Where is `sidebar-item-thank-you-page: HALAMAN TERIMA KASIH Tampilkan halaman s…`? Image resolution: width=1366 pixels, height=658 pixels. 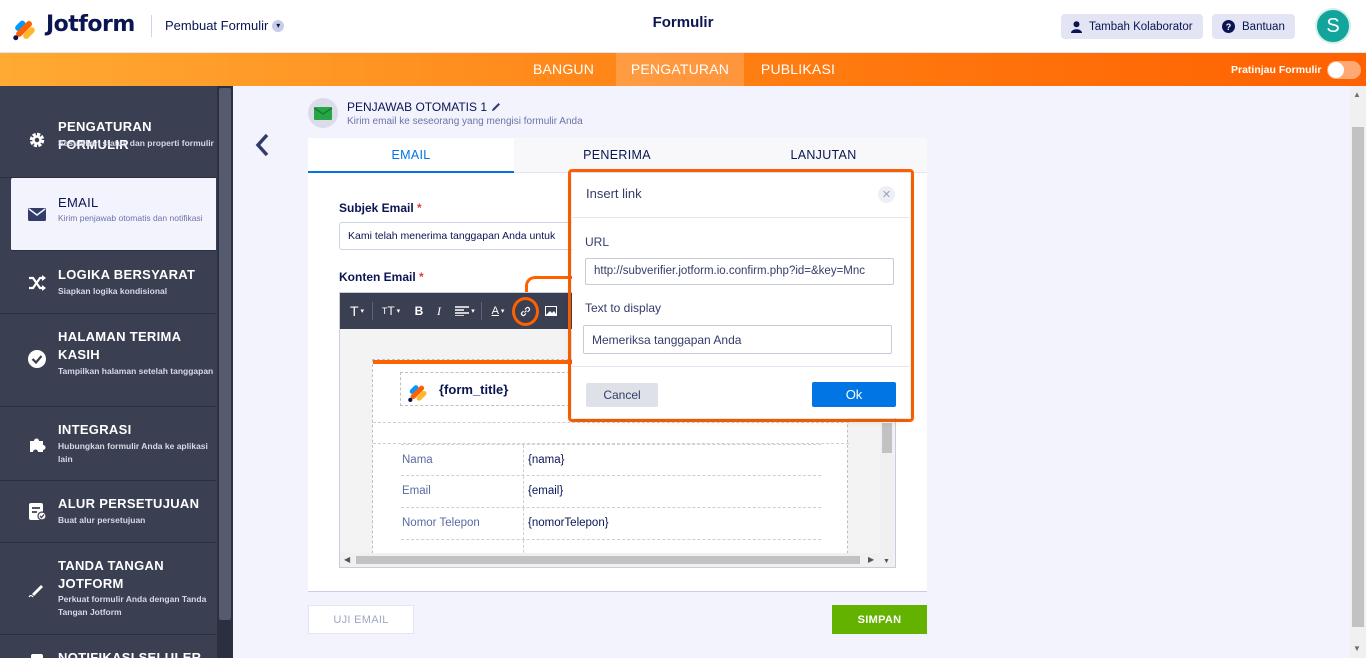 sidebar-item-thank-you-page: HALAMAN TERIMA KASIH Tampilkan halaman s… is located at coordinates (108, 360).